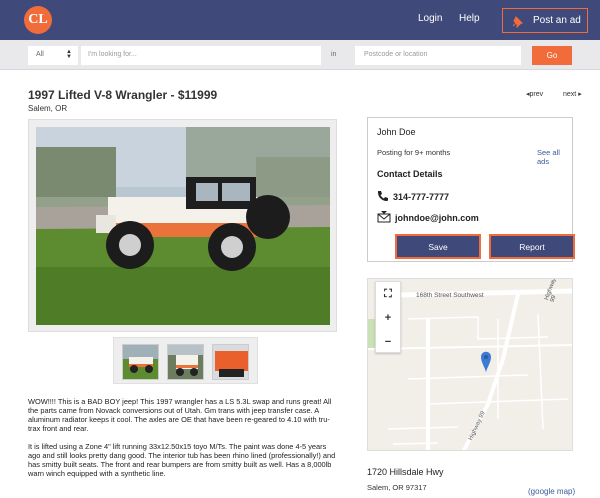 This screenshot has width=600, height=498. What do you see at coordinates (430, 18) in the screenshot?
I see `login-link: Login` at bounding box center [430, 18].